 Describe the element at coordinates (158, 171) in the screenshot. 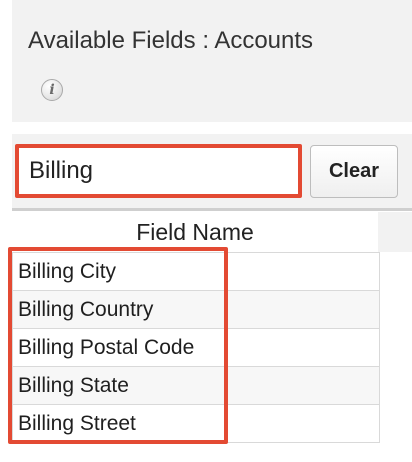

I see `search-input` at that location.